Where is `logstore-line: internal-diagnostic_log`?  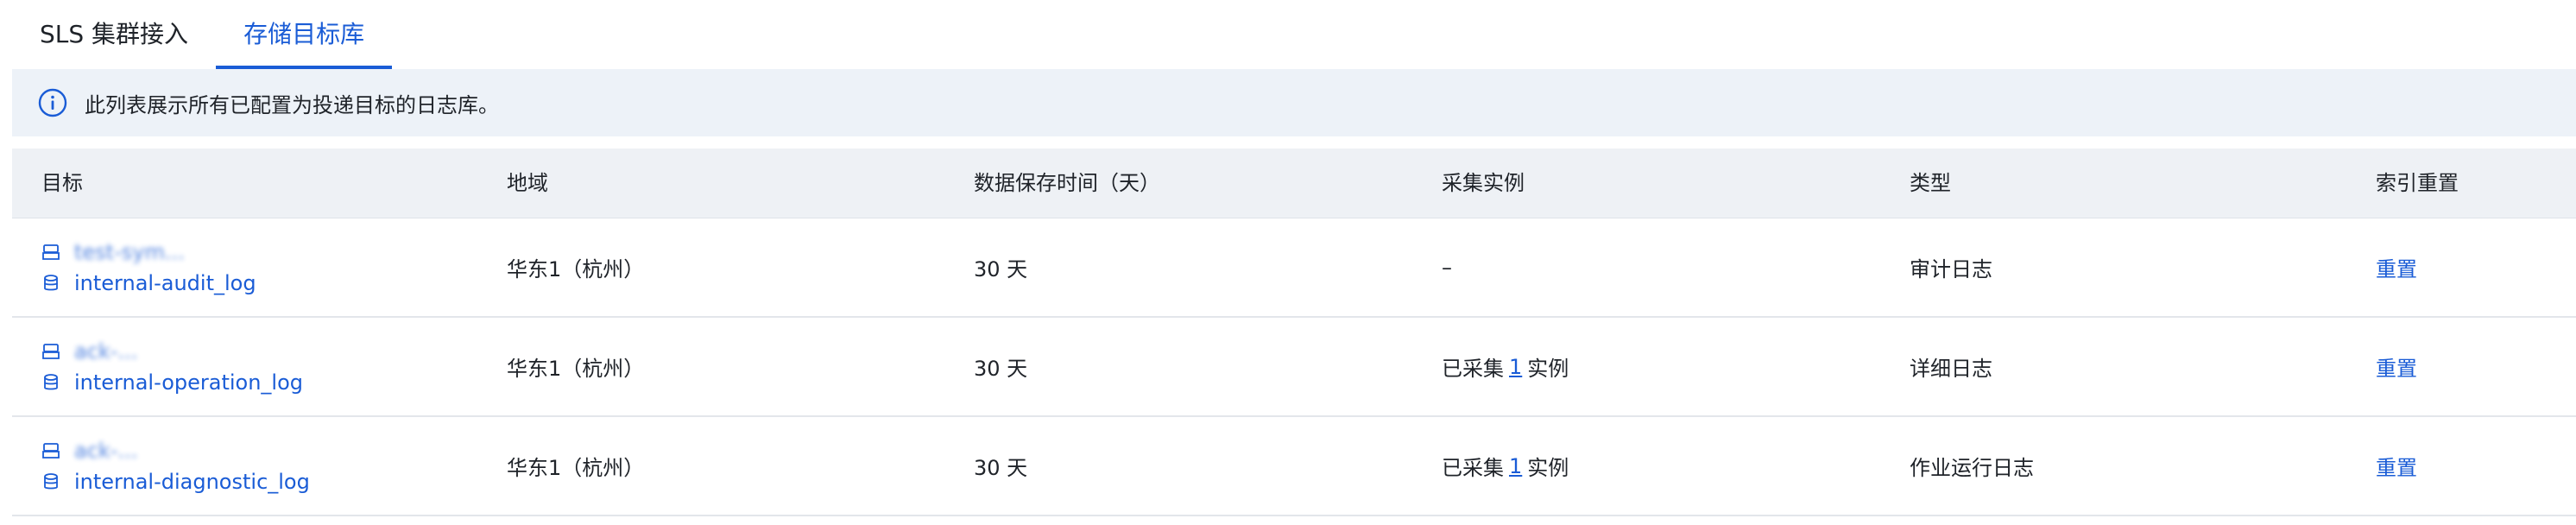 logstore-line: internal-diagnostic_log is located at coordinates (175, 482).